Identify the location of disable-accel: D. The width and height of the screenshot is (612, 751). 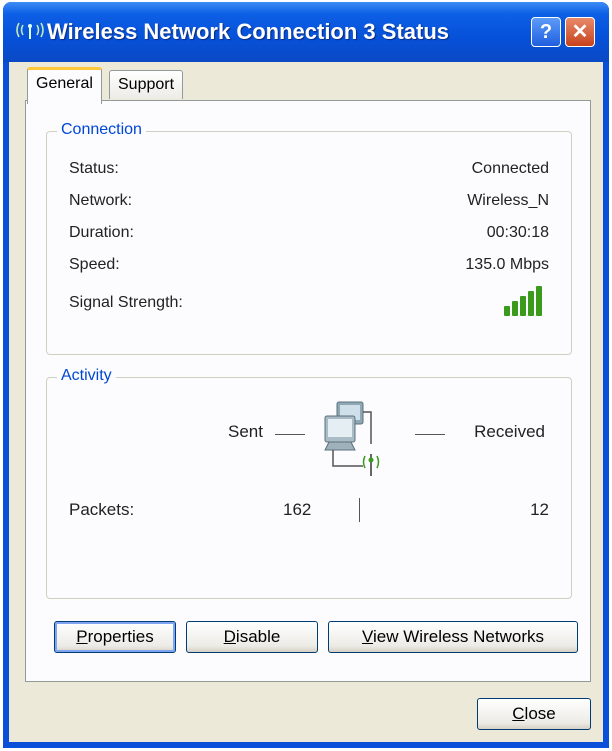
(229, 636).